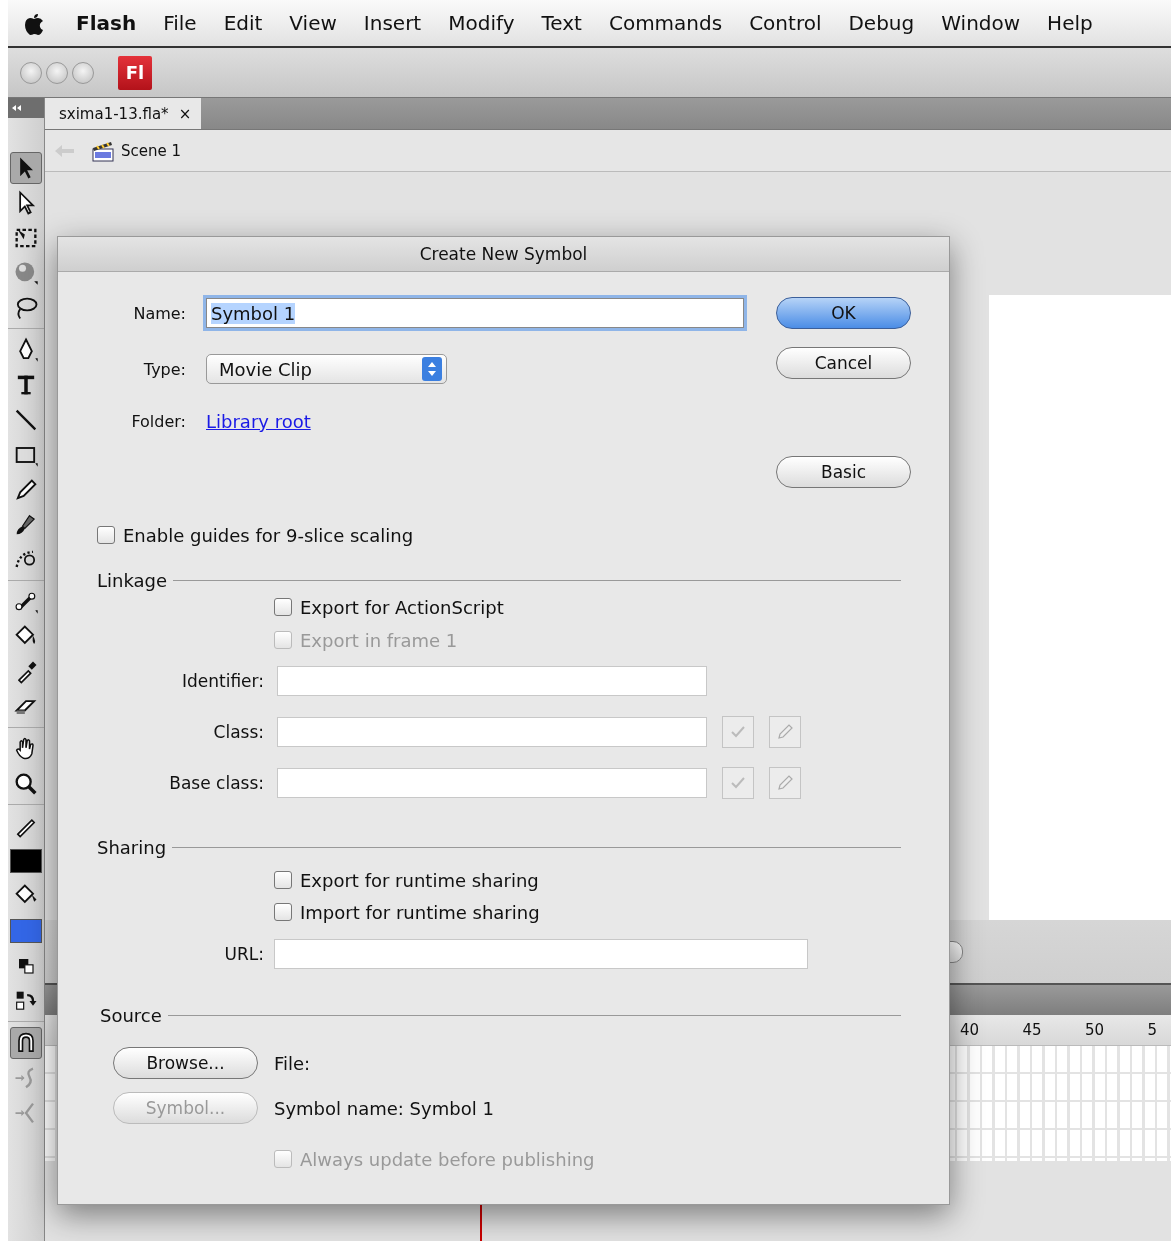 The image size is (1171, 1241). Describe the element at coordinates (135, 72) in the screenshot. I see `app-logo: Fl` at that location.